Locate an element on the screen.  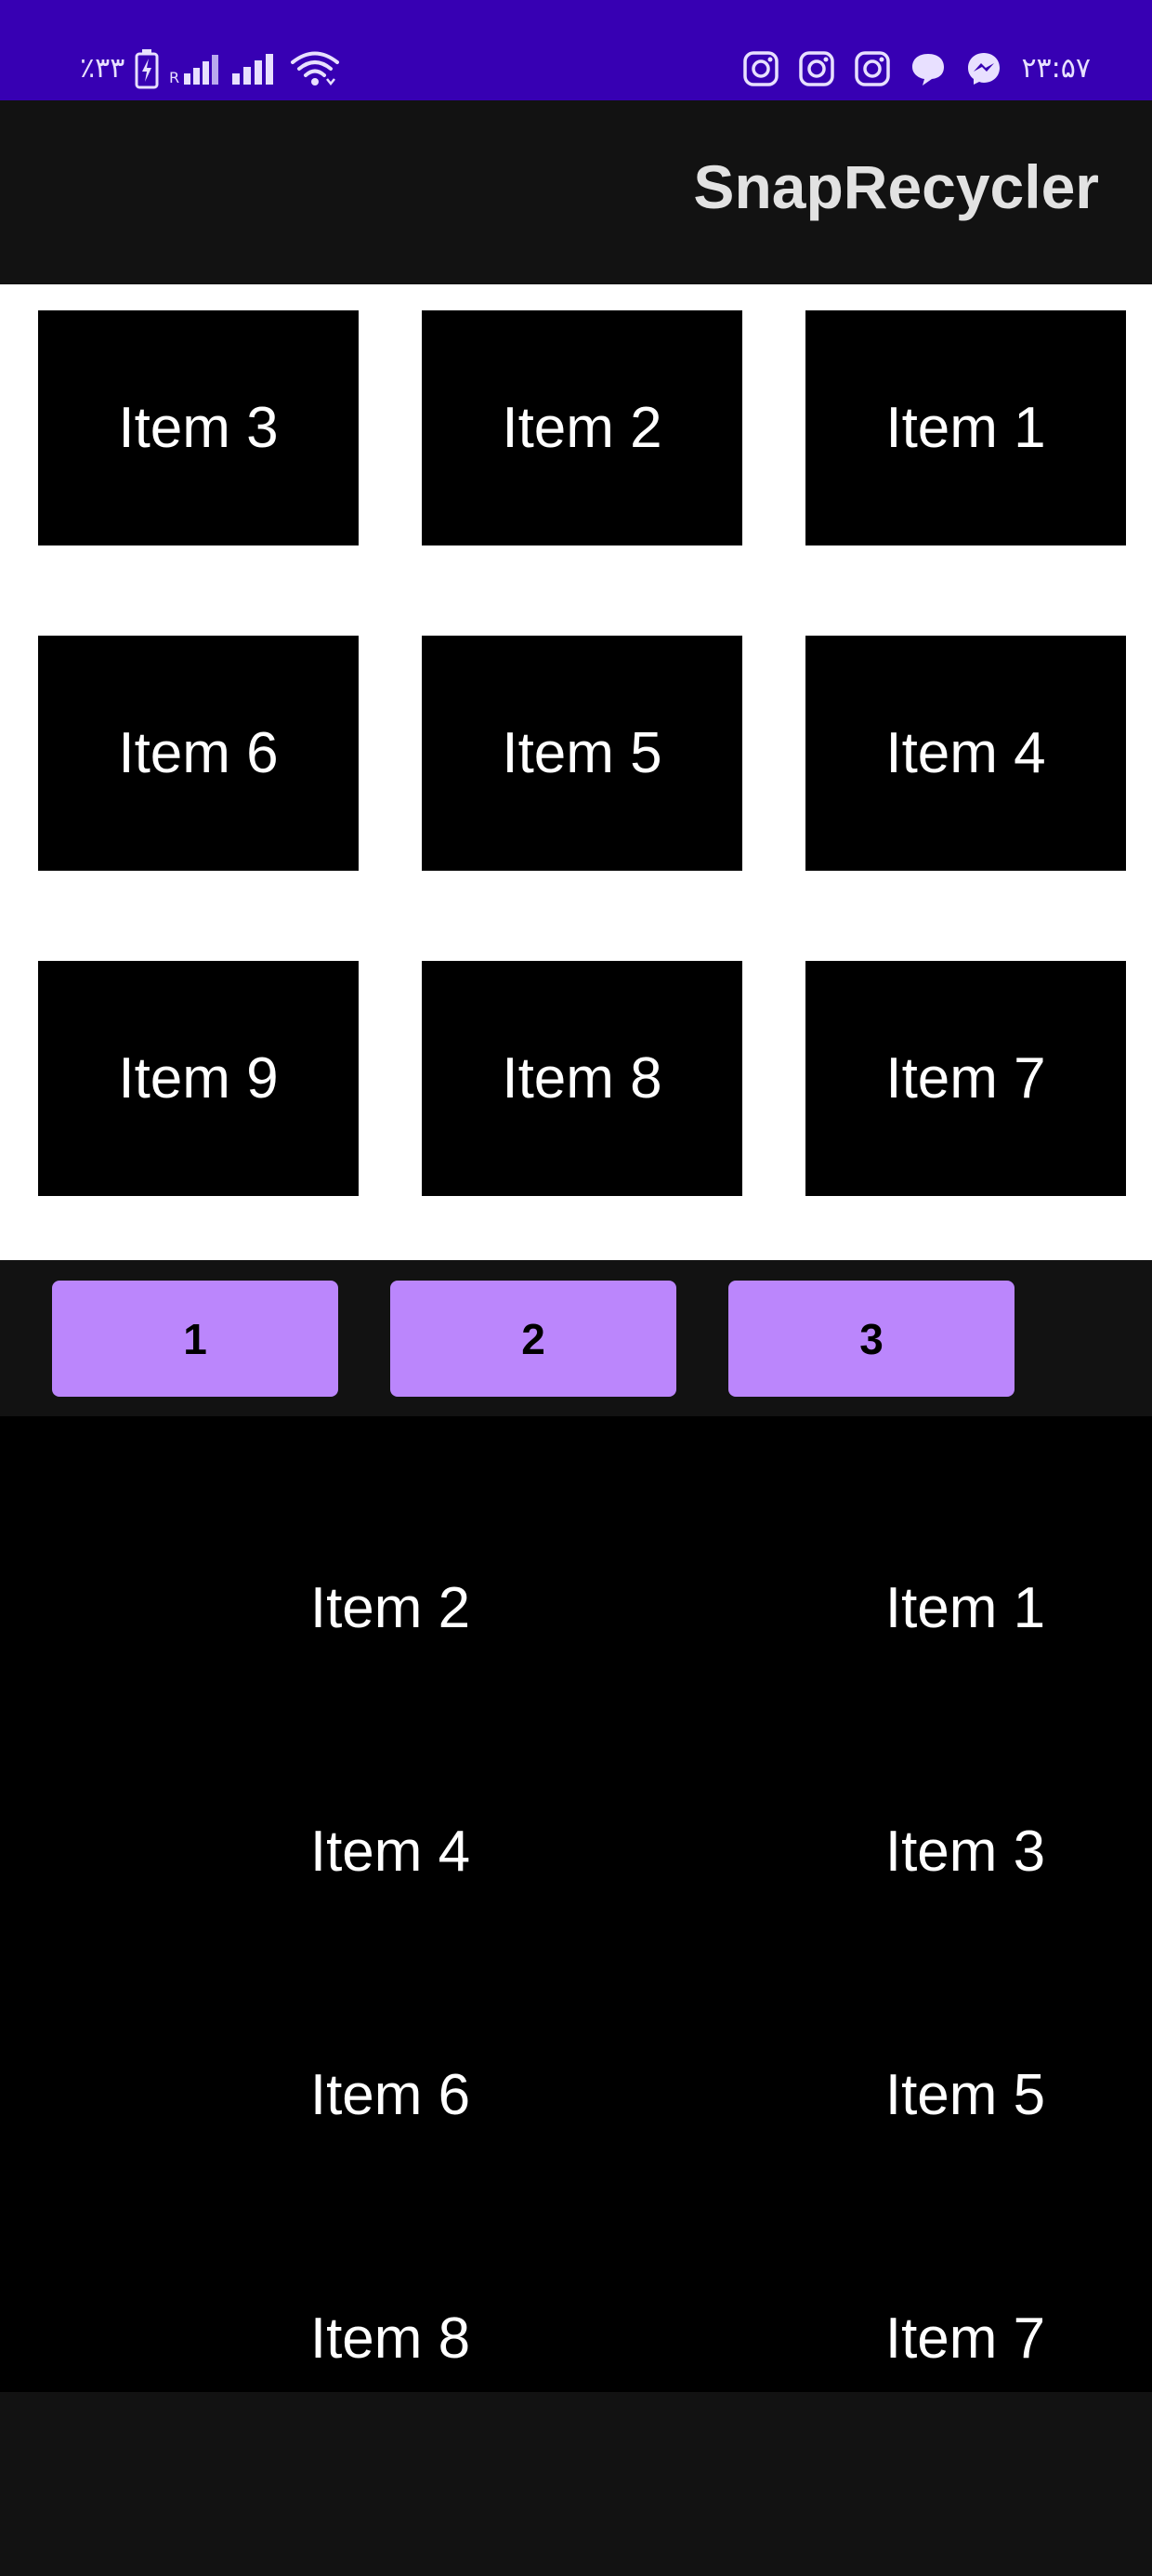
bottom-empty-area is located at coordinates (576, 2484).